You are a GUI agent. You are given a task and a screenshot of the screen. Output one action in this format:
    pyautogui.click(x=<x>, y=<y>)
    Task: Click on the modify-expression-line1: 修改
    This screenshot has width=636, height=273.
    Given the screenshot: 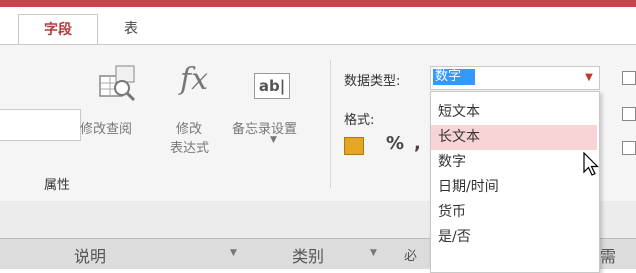 What is the action you would take?
    pyautogui.click(x=189, y=127)
    